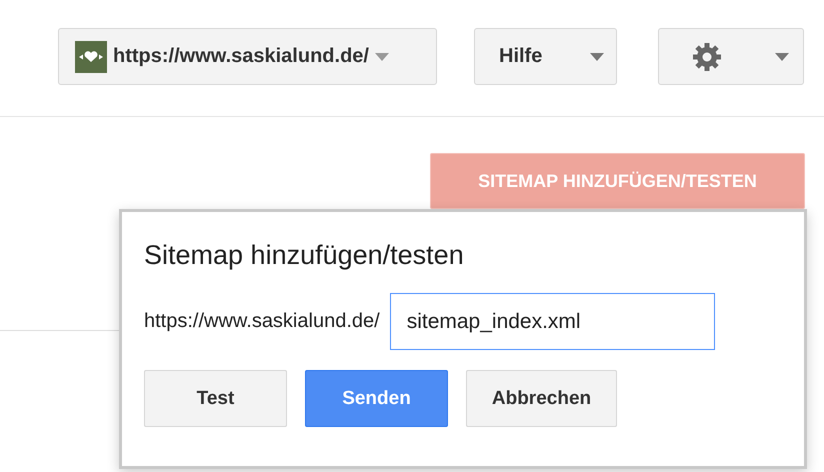 Image resolution: width=824 pixels, height=472 pixels. What do you see at coordinates (91, 56) in the screenshot?
I see `site-logo-icon` at bounding box center [91, 56].